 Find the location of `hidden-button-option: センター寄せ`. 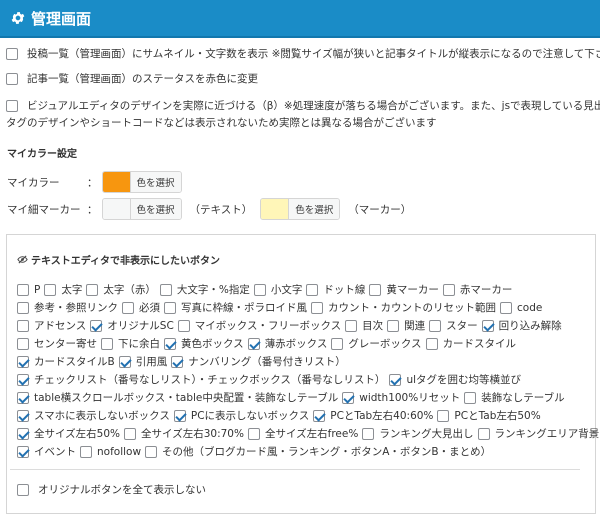

hidden-button-option: センター寄せ is located at coordinates (58, 344).